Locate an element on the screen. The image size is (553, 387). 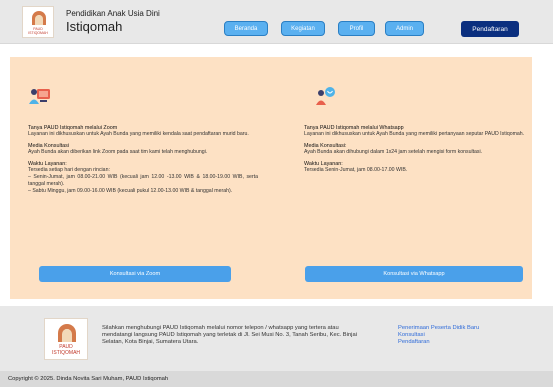
zoom-consult-button: Konsultasi via Zoom is located at coordinates (135, 274).